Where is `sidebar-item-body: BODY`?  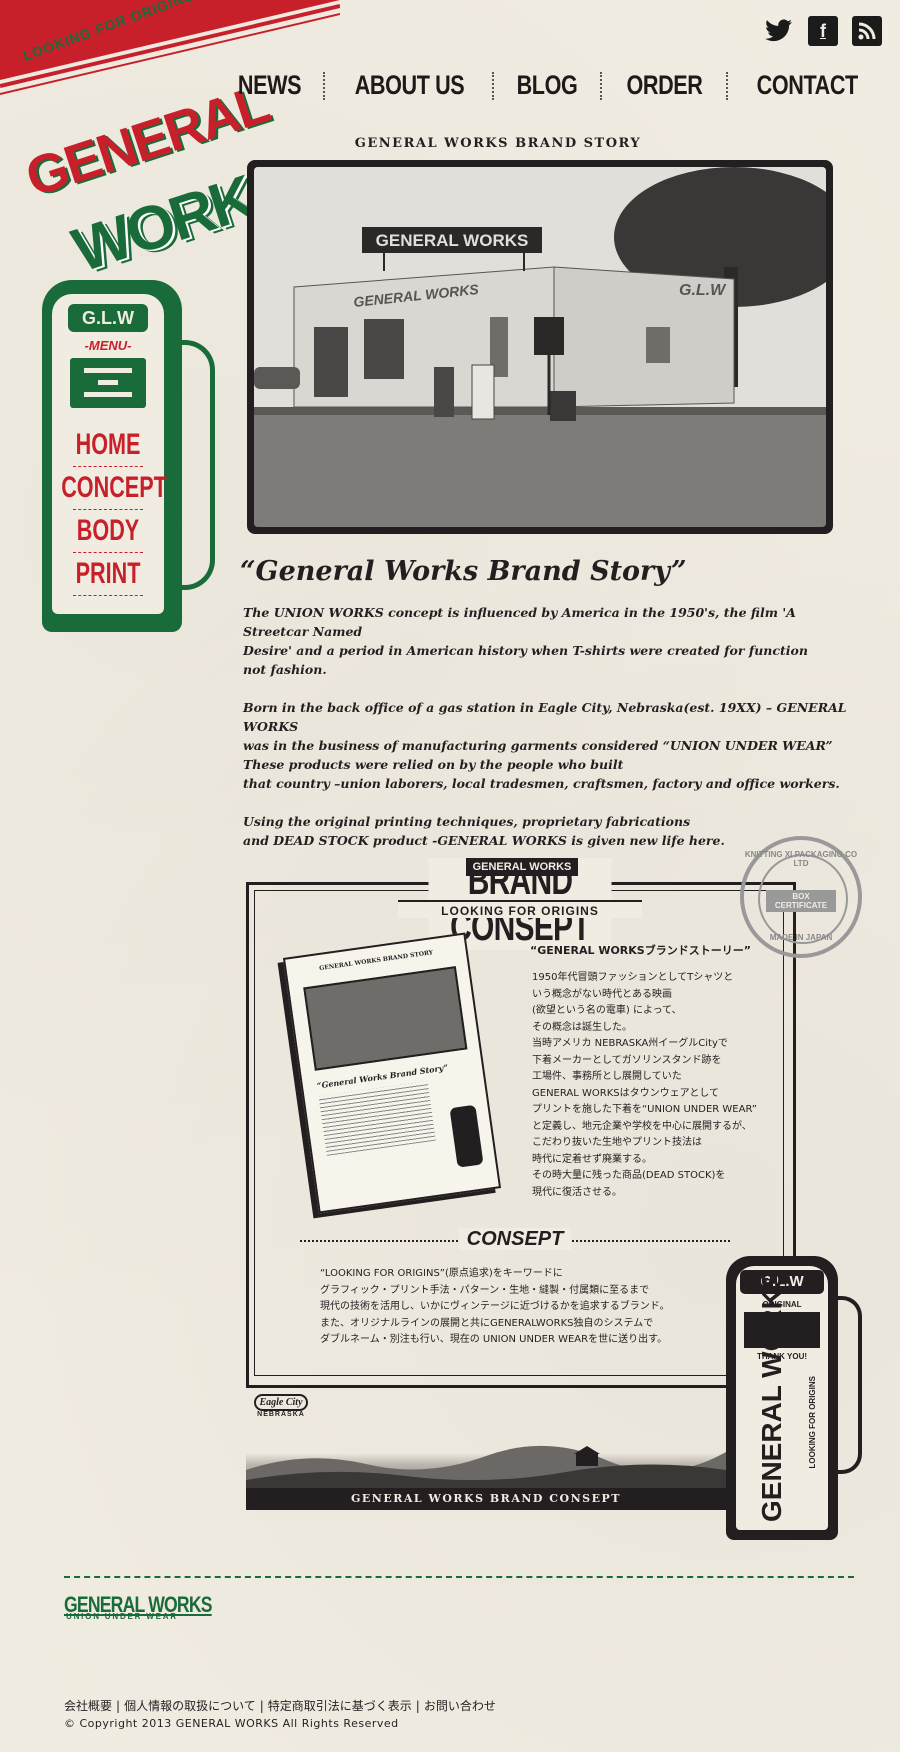 sidebar-item-body: BODY is located at coordinates (108, 531).